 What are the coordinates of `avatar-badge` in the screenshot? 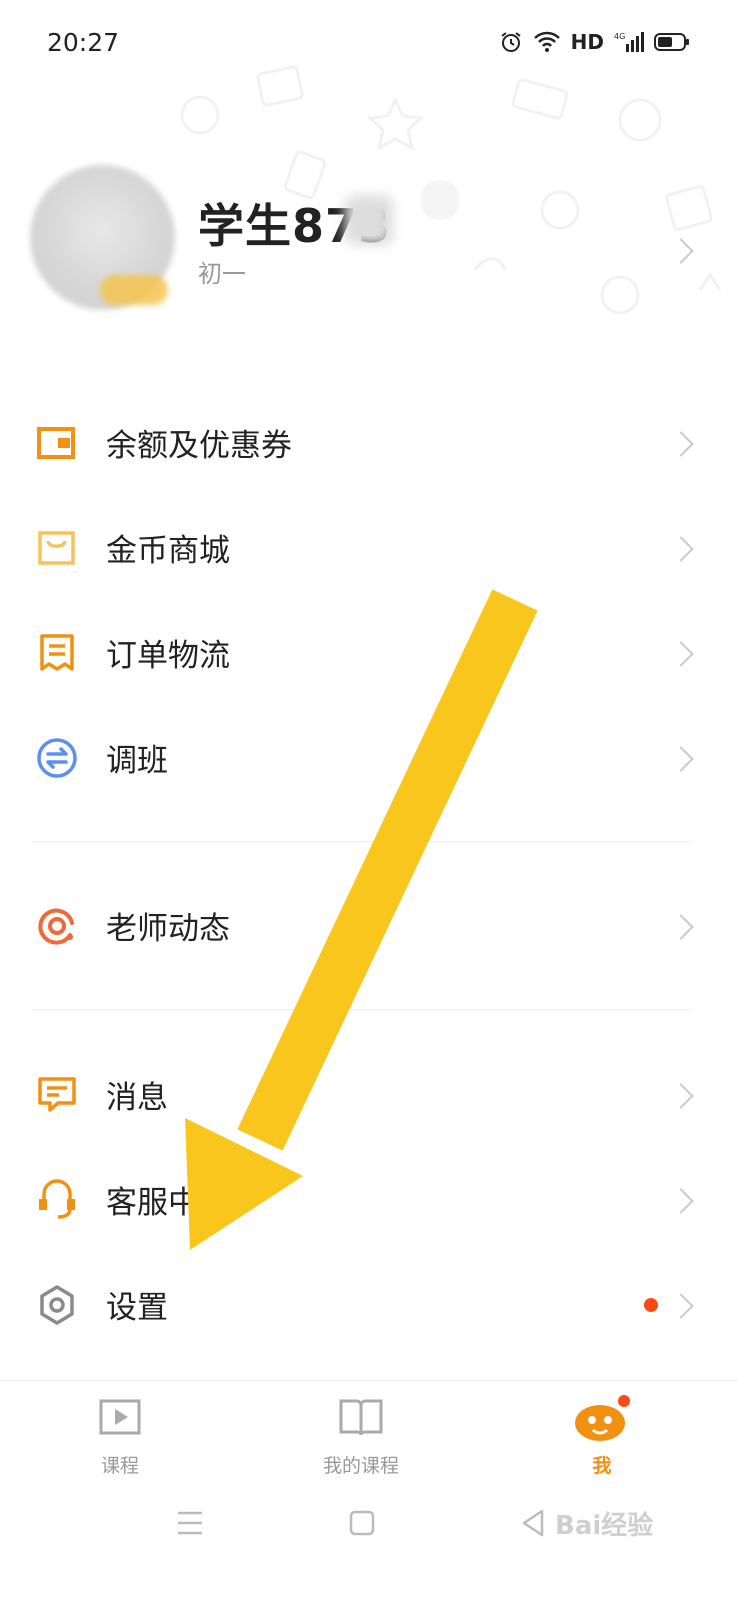 It's located at (134, 290).